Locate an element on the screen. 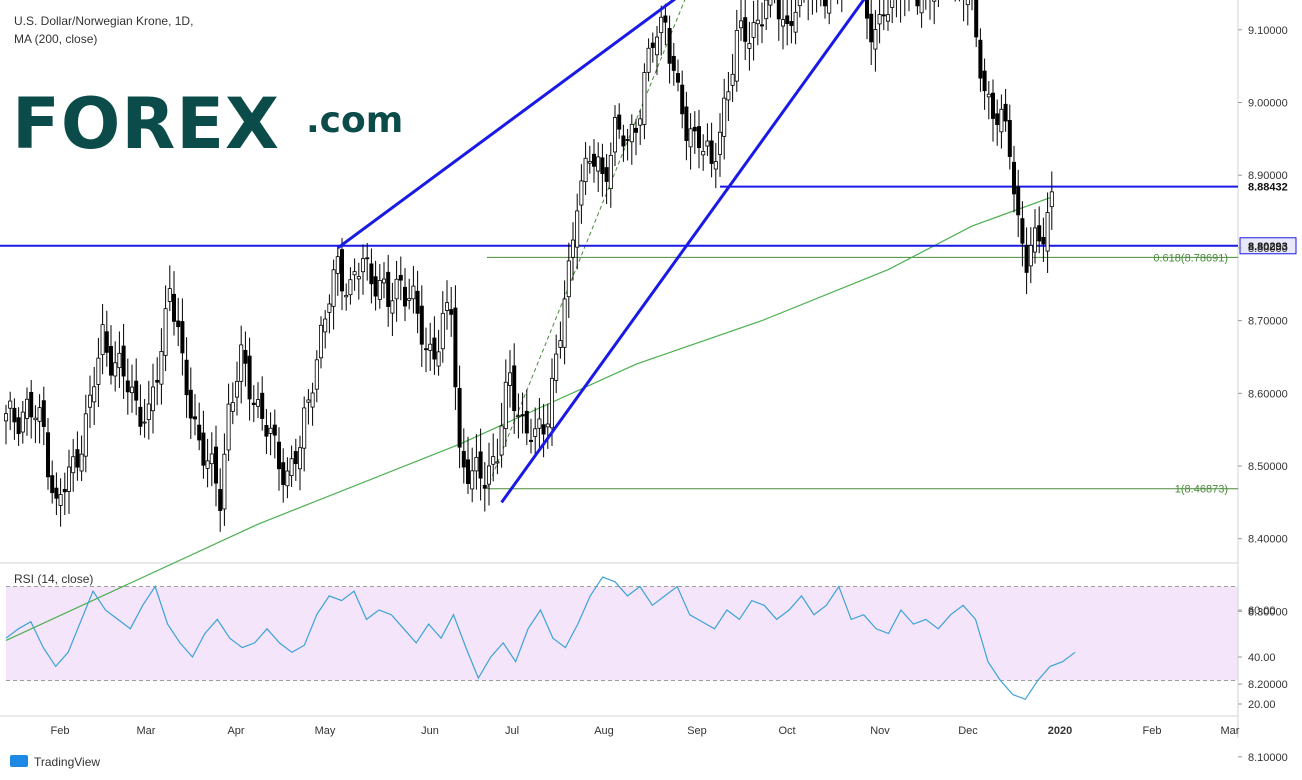 The height and width of the screenshot is (780, 1302). fib-level-label: 0.618(8.78691) is located at coordinates (1190, 258).